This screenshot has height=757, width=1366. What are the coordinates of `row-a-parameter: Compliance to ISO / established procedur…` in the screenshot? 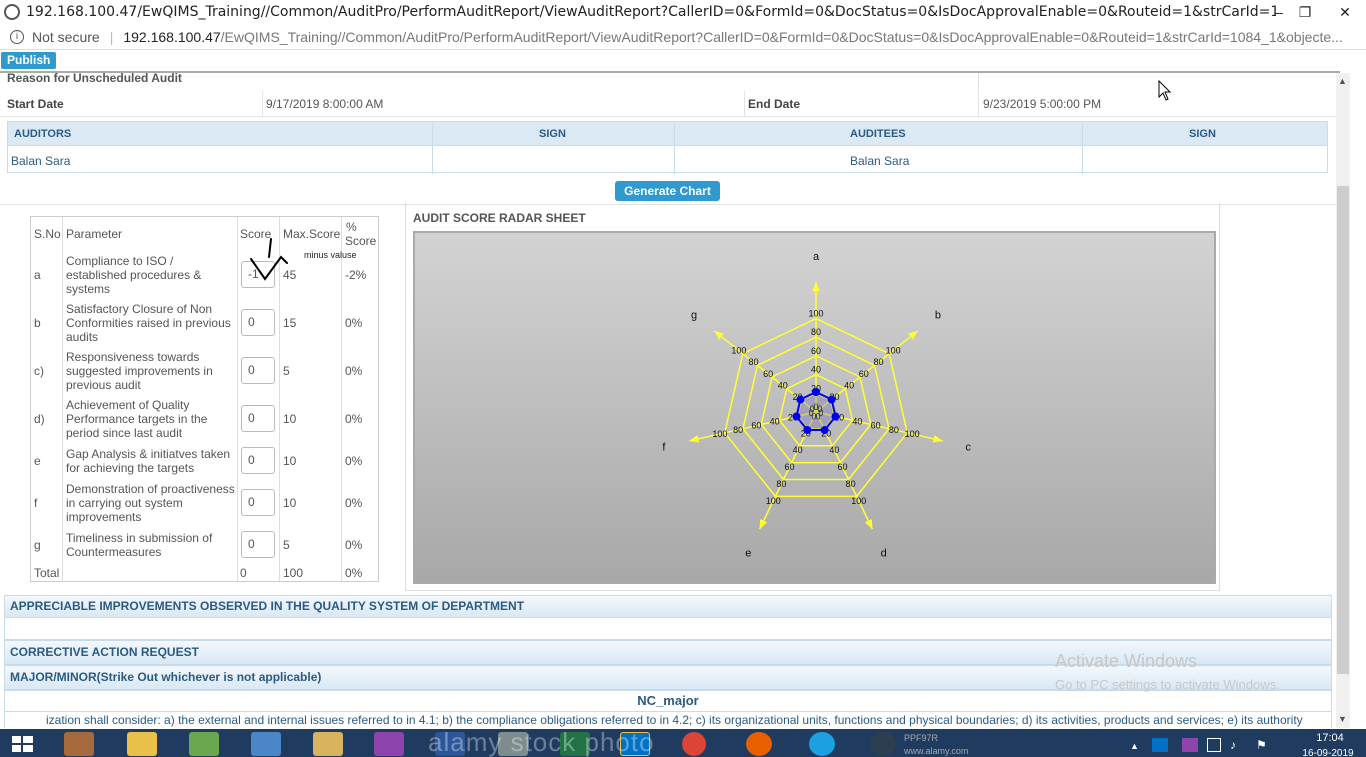 It's located at (134, 275).